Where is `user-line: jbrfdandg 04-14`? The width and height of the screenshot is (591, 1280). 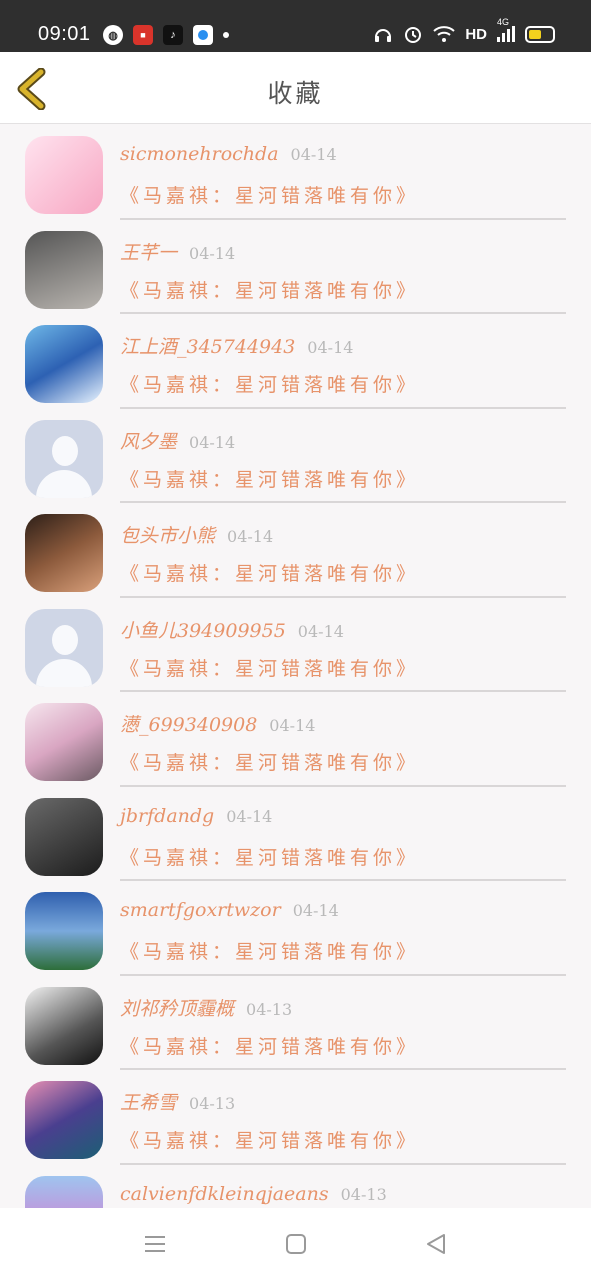 user-line: jbrfdandg 04-14 is located at coordinates (196, 816).